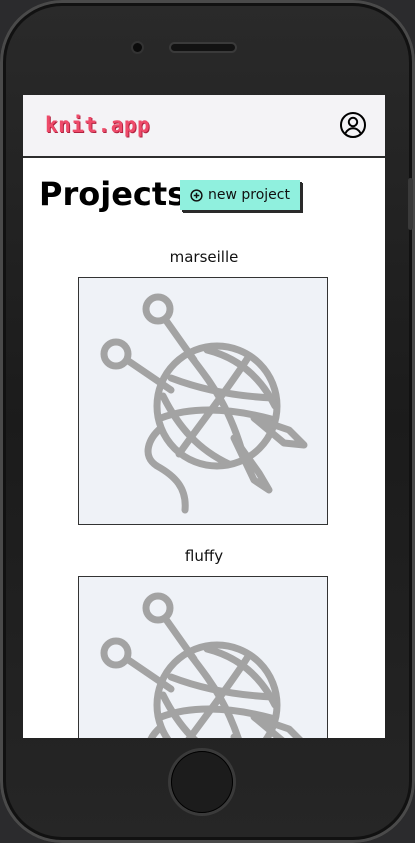 Image resolution: width=415 pixels, height=843 pixels. I want to click on new-project-label: new project, so click(249, 195).